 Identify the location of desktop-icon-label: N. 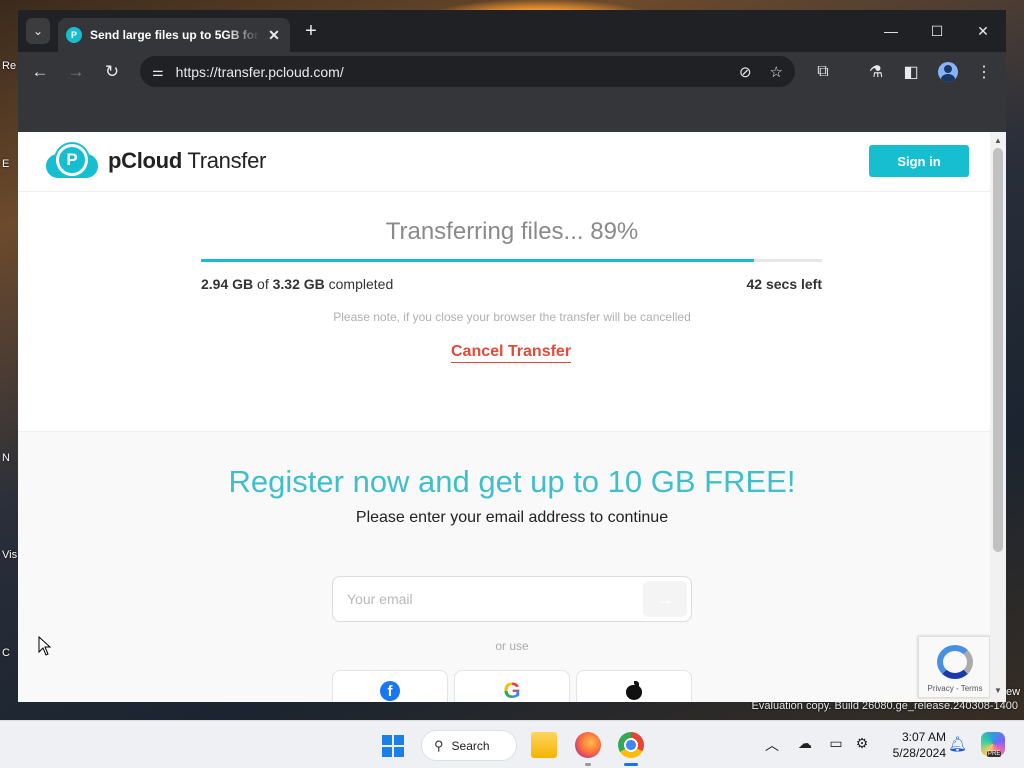
(10, 458).